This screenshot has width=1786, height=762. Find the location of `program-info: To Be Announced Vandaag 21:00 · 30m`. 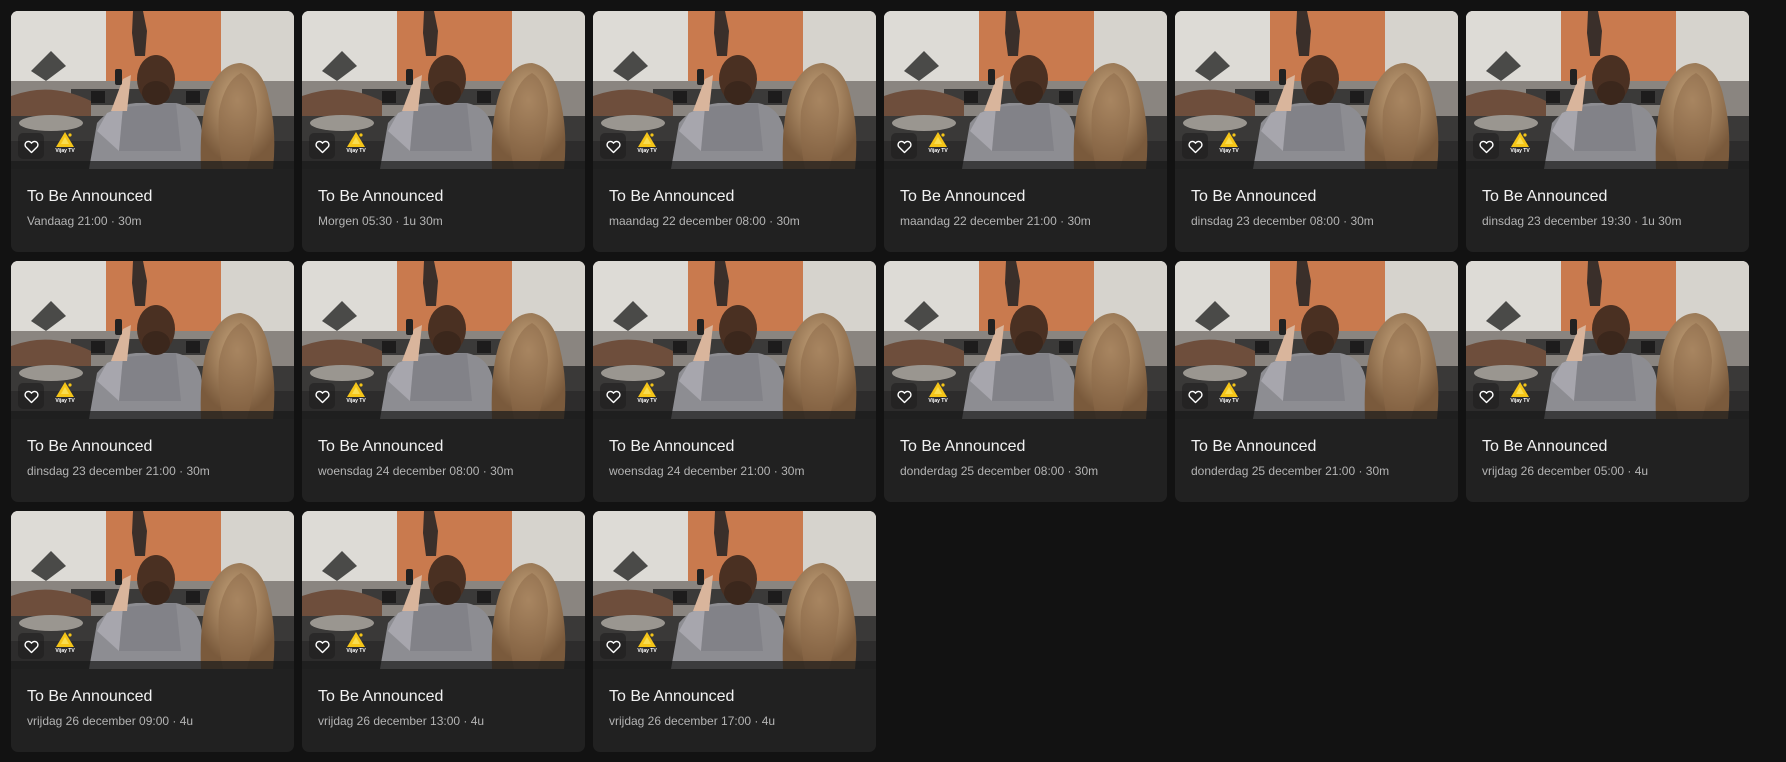

program-info: To Be Announced Vandaag 21:00 · 30m is located at coordinates (152, 199).